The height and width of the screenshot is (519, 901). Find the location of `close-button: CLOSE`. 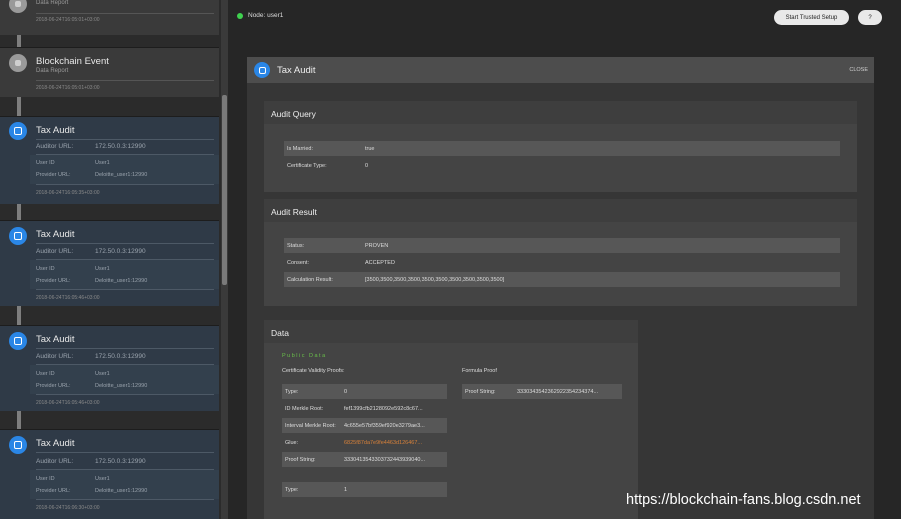

close-button: CLOSE is located at coordinates (858, 70).